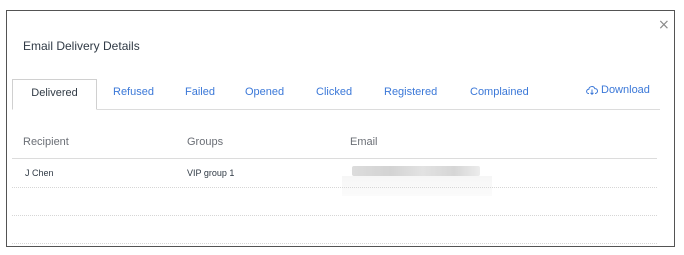 This screenshot has width=684, height=255. I want to click on tab-failed: Failed, so click(200, 94).